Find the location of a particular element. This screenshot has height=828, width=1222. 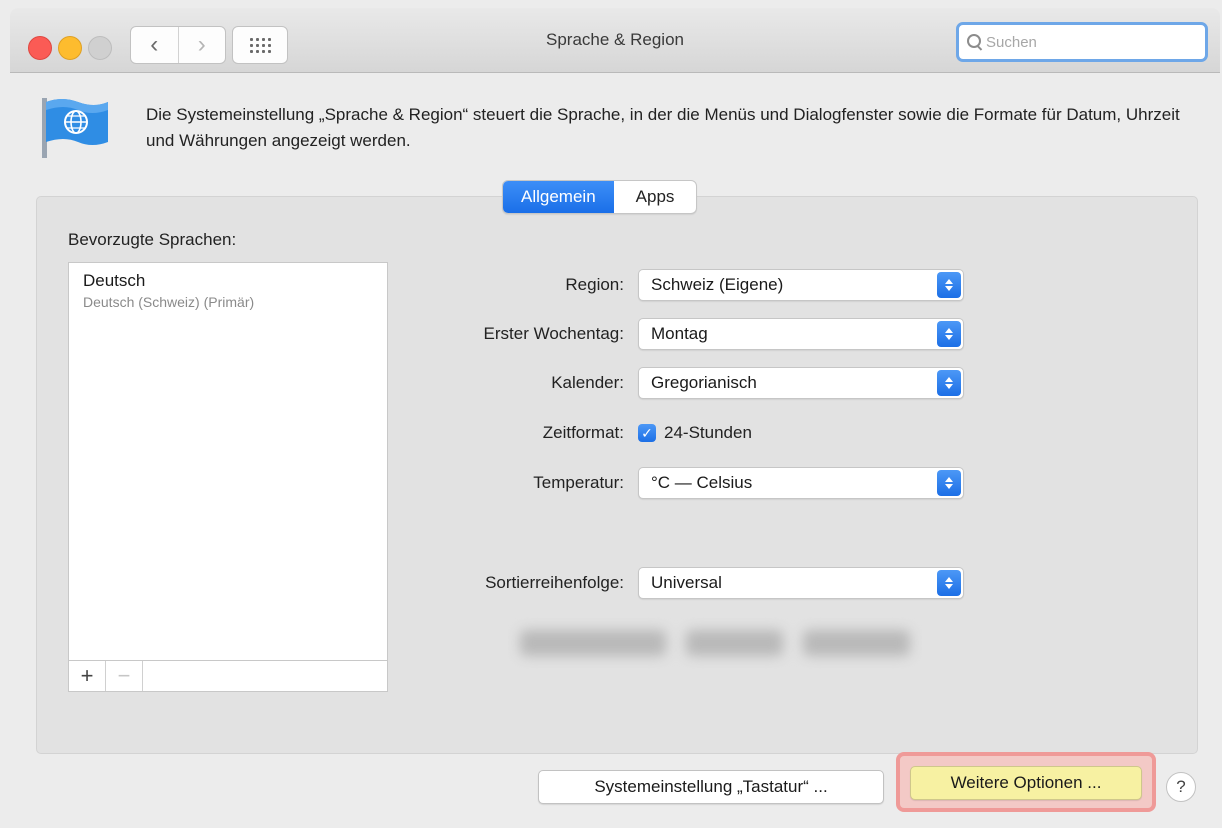

tab-apps: Apps is located at coordinates (655, 197).